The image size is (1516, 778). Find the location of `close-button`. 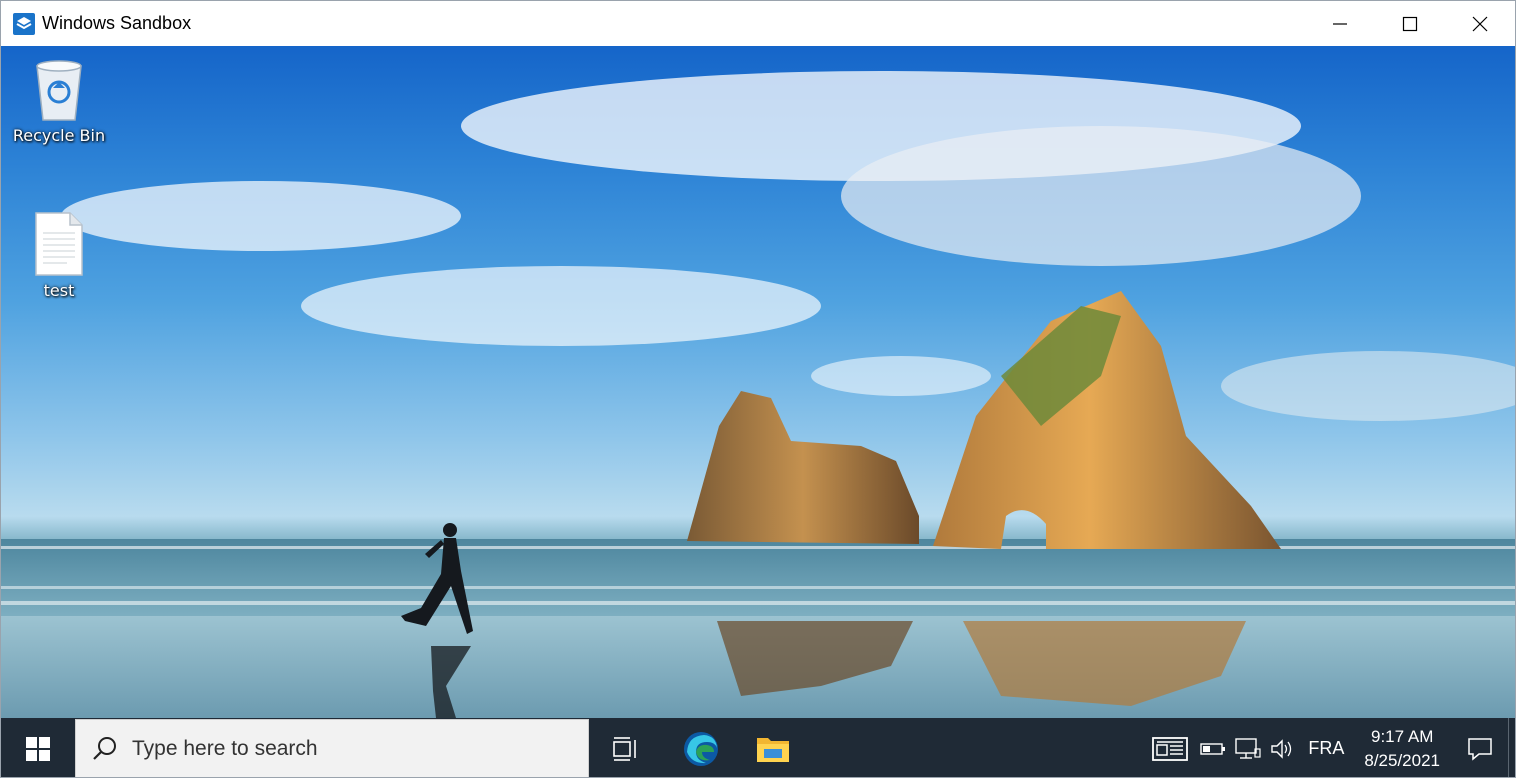

close-button is located at coordinates (1480, 23).